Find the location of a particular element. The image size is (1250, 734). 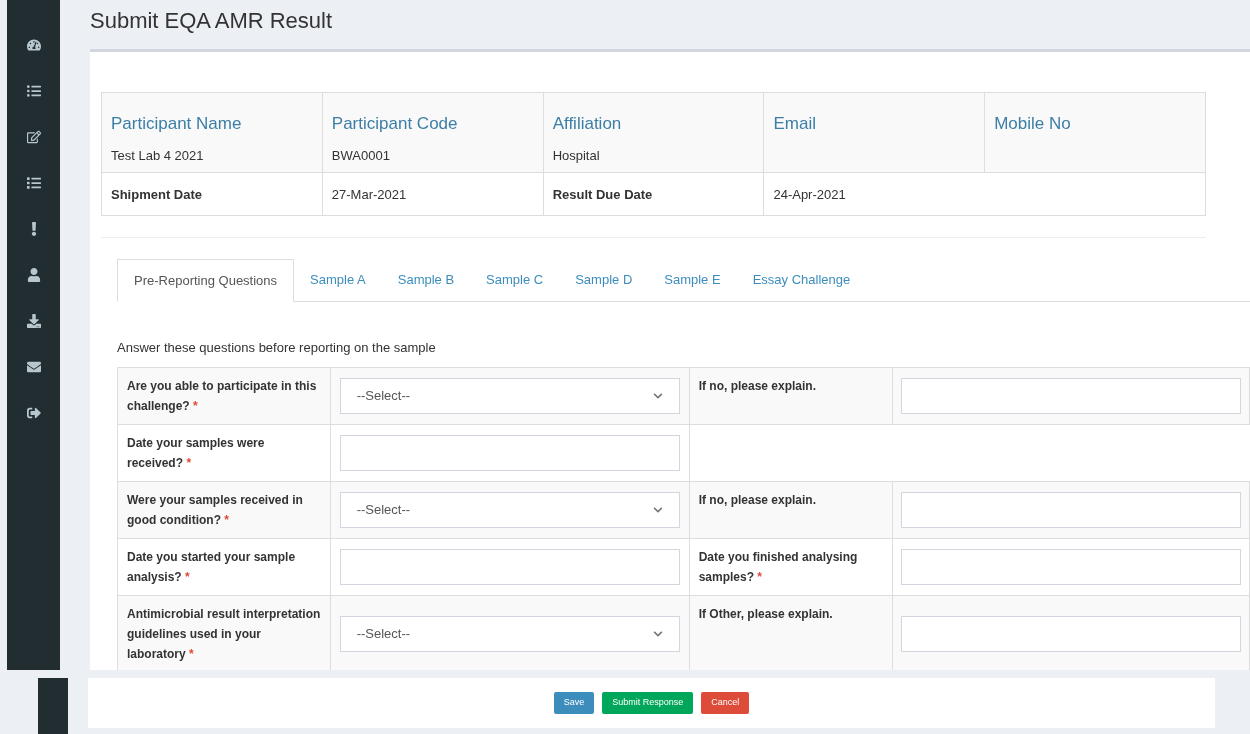

participant-value: Test Lab 4 2021 is located at coordinates (158, 155).